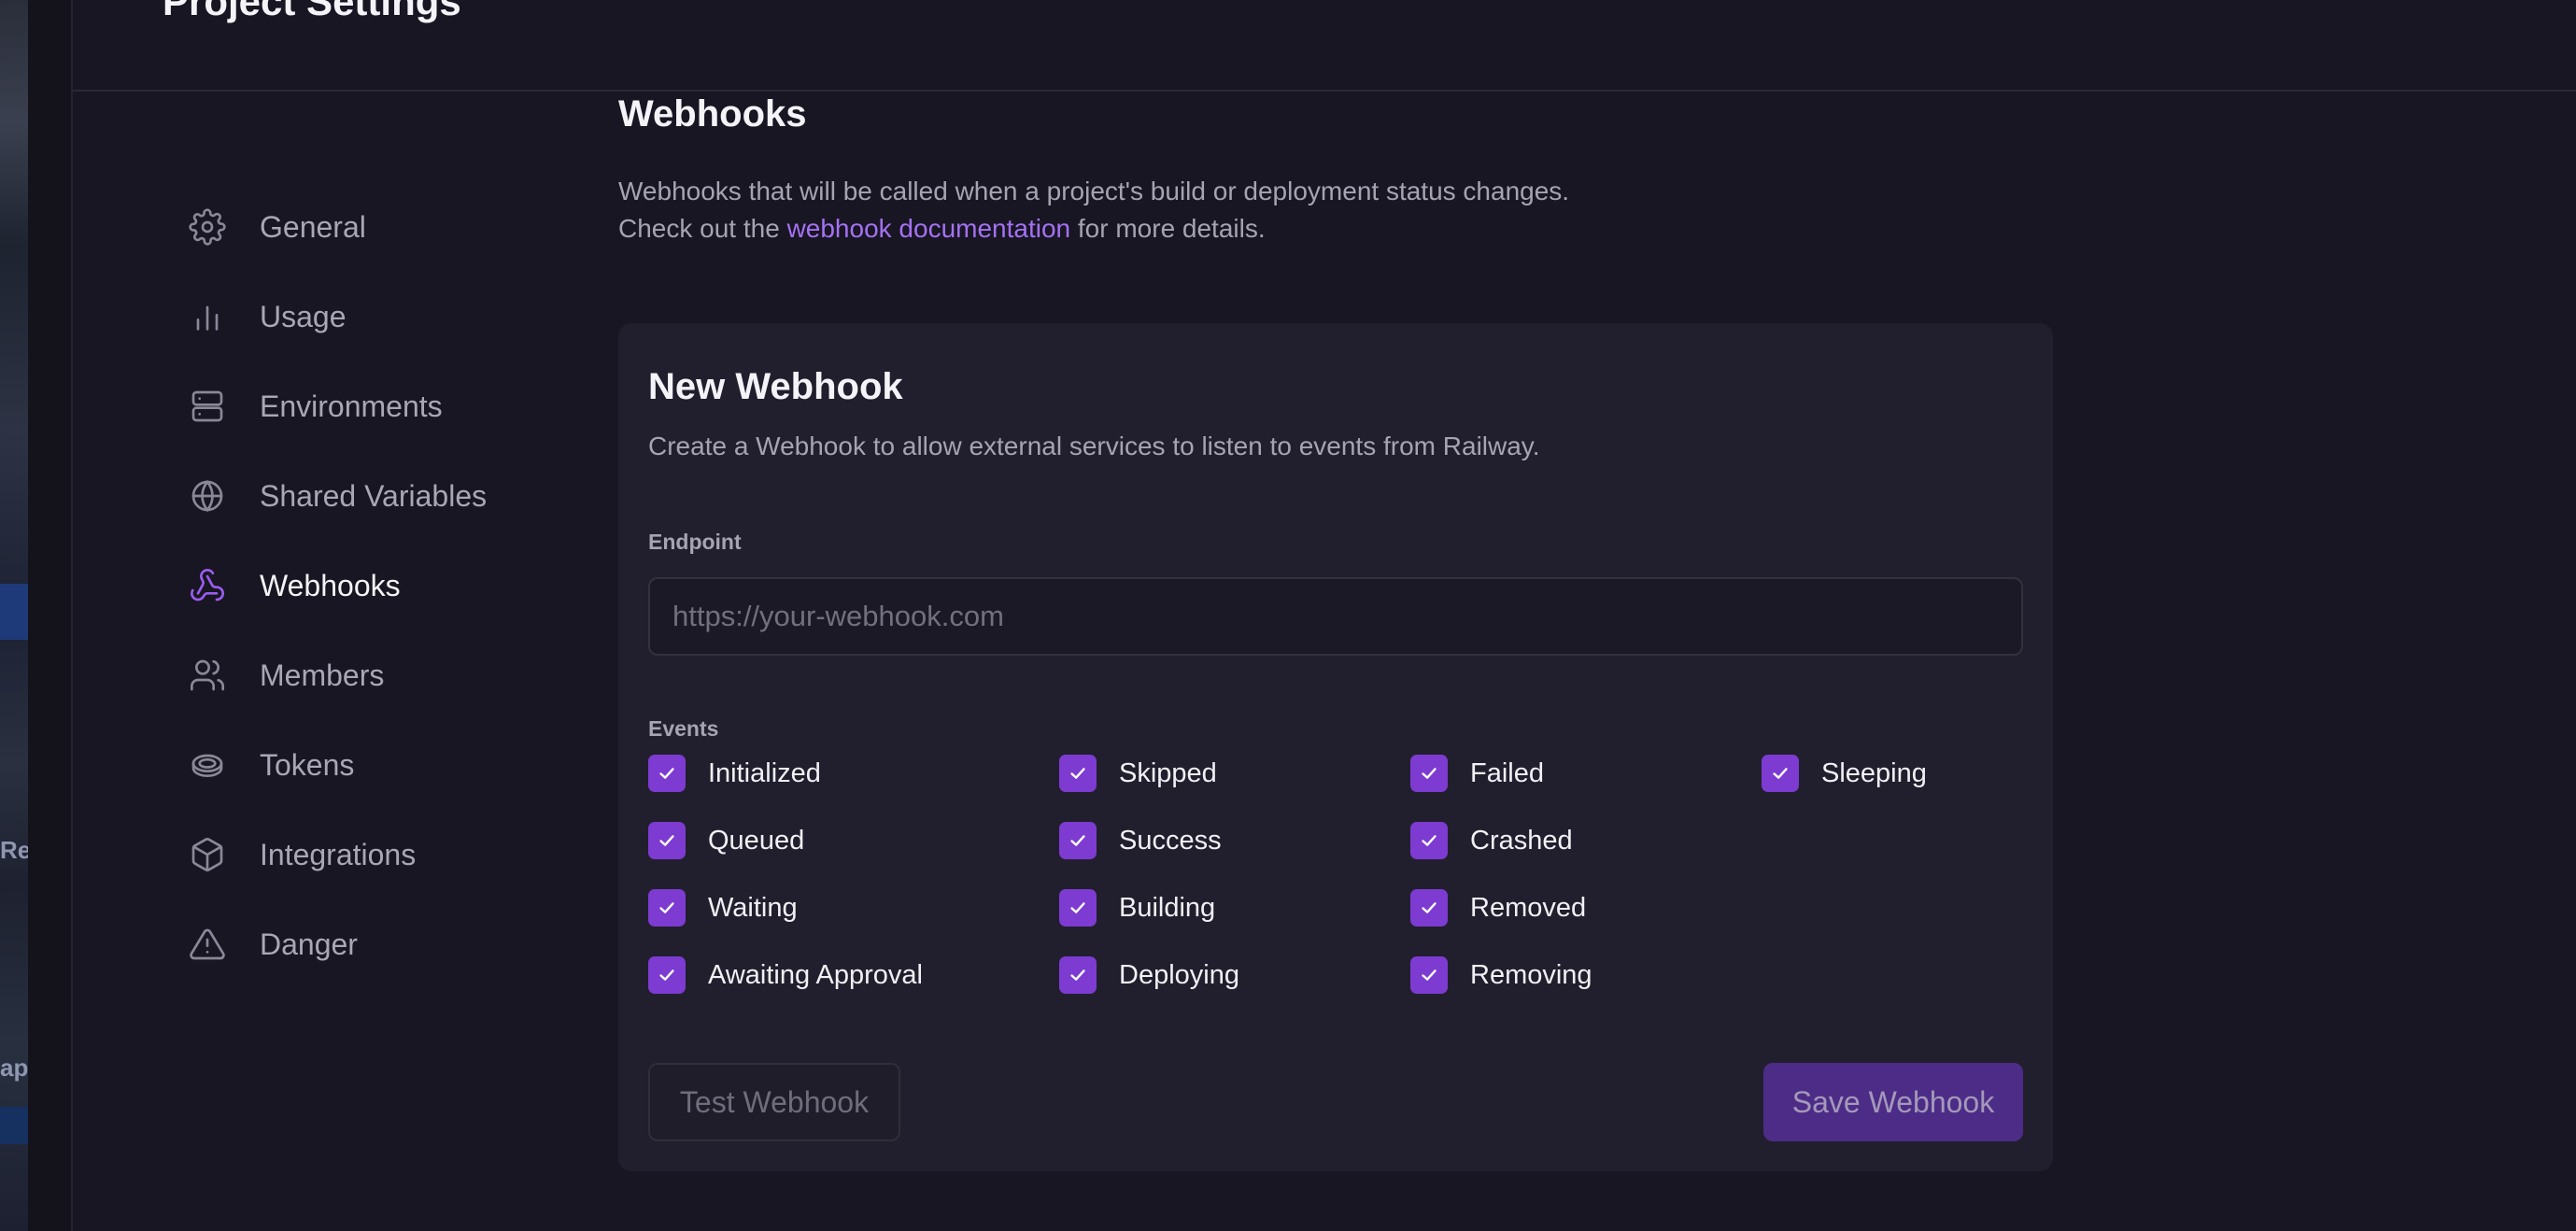 Image resolution: width=2576 pixels, height=1231 pixels. I want to click on background-text: ap, so click(14, 1068).